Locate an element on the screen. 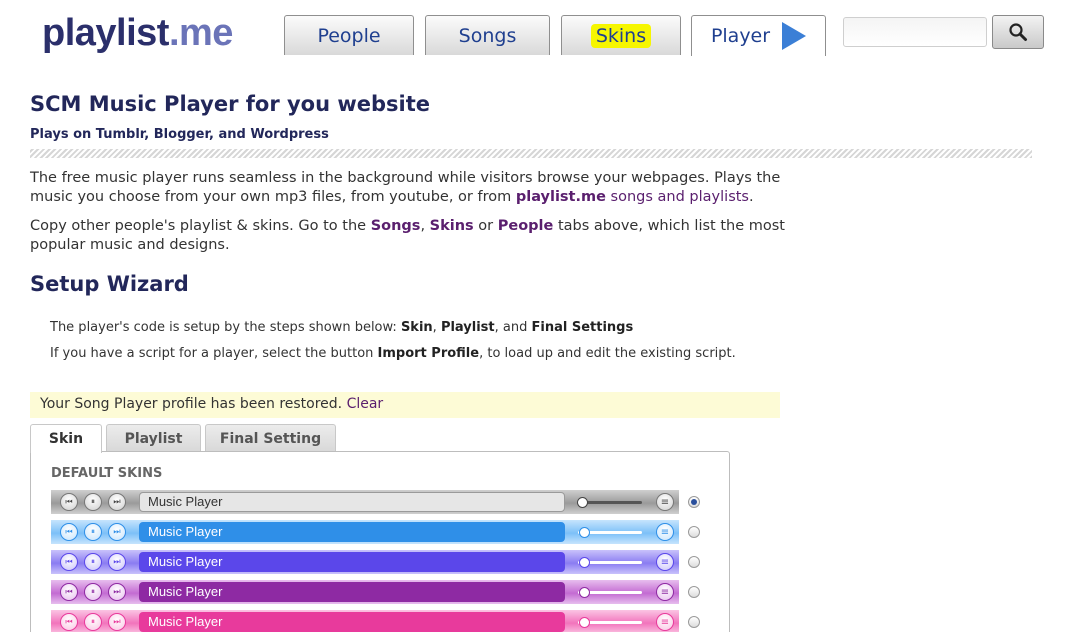  page-title: SCM Music Player for you website is located at coordinates (230, 104).